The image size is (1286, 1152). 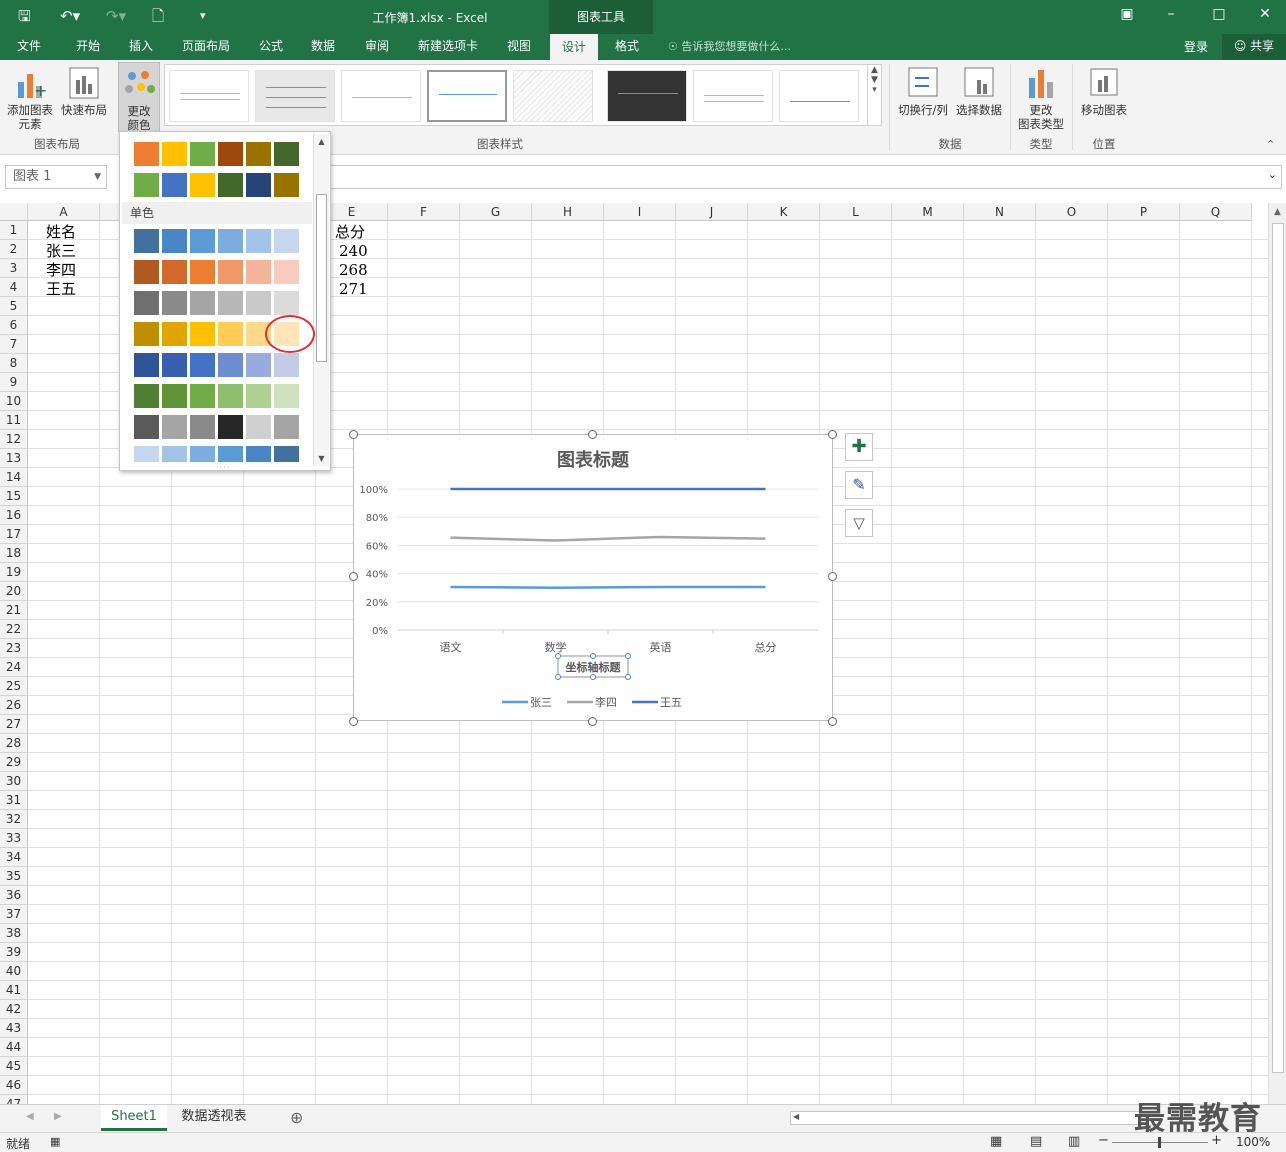 What do you see at coordinates (424, 212) in the screenshot?
I see `column-header-f: F` at bounding box center [424, 212].